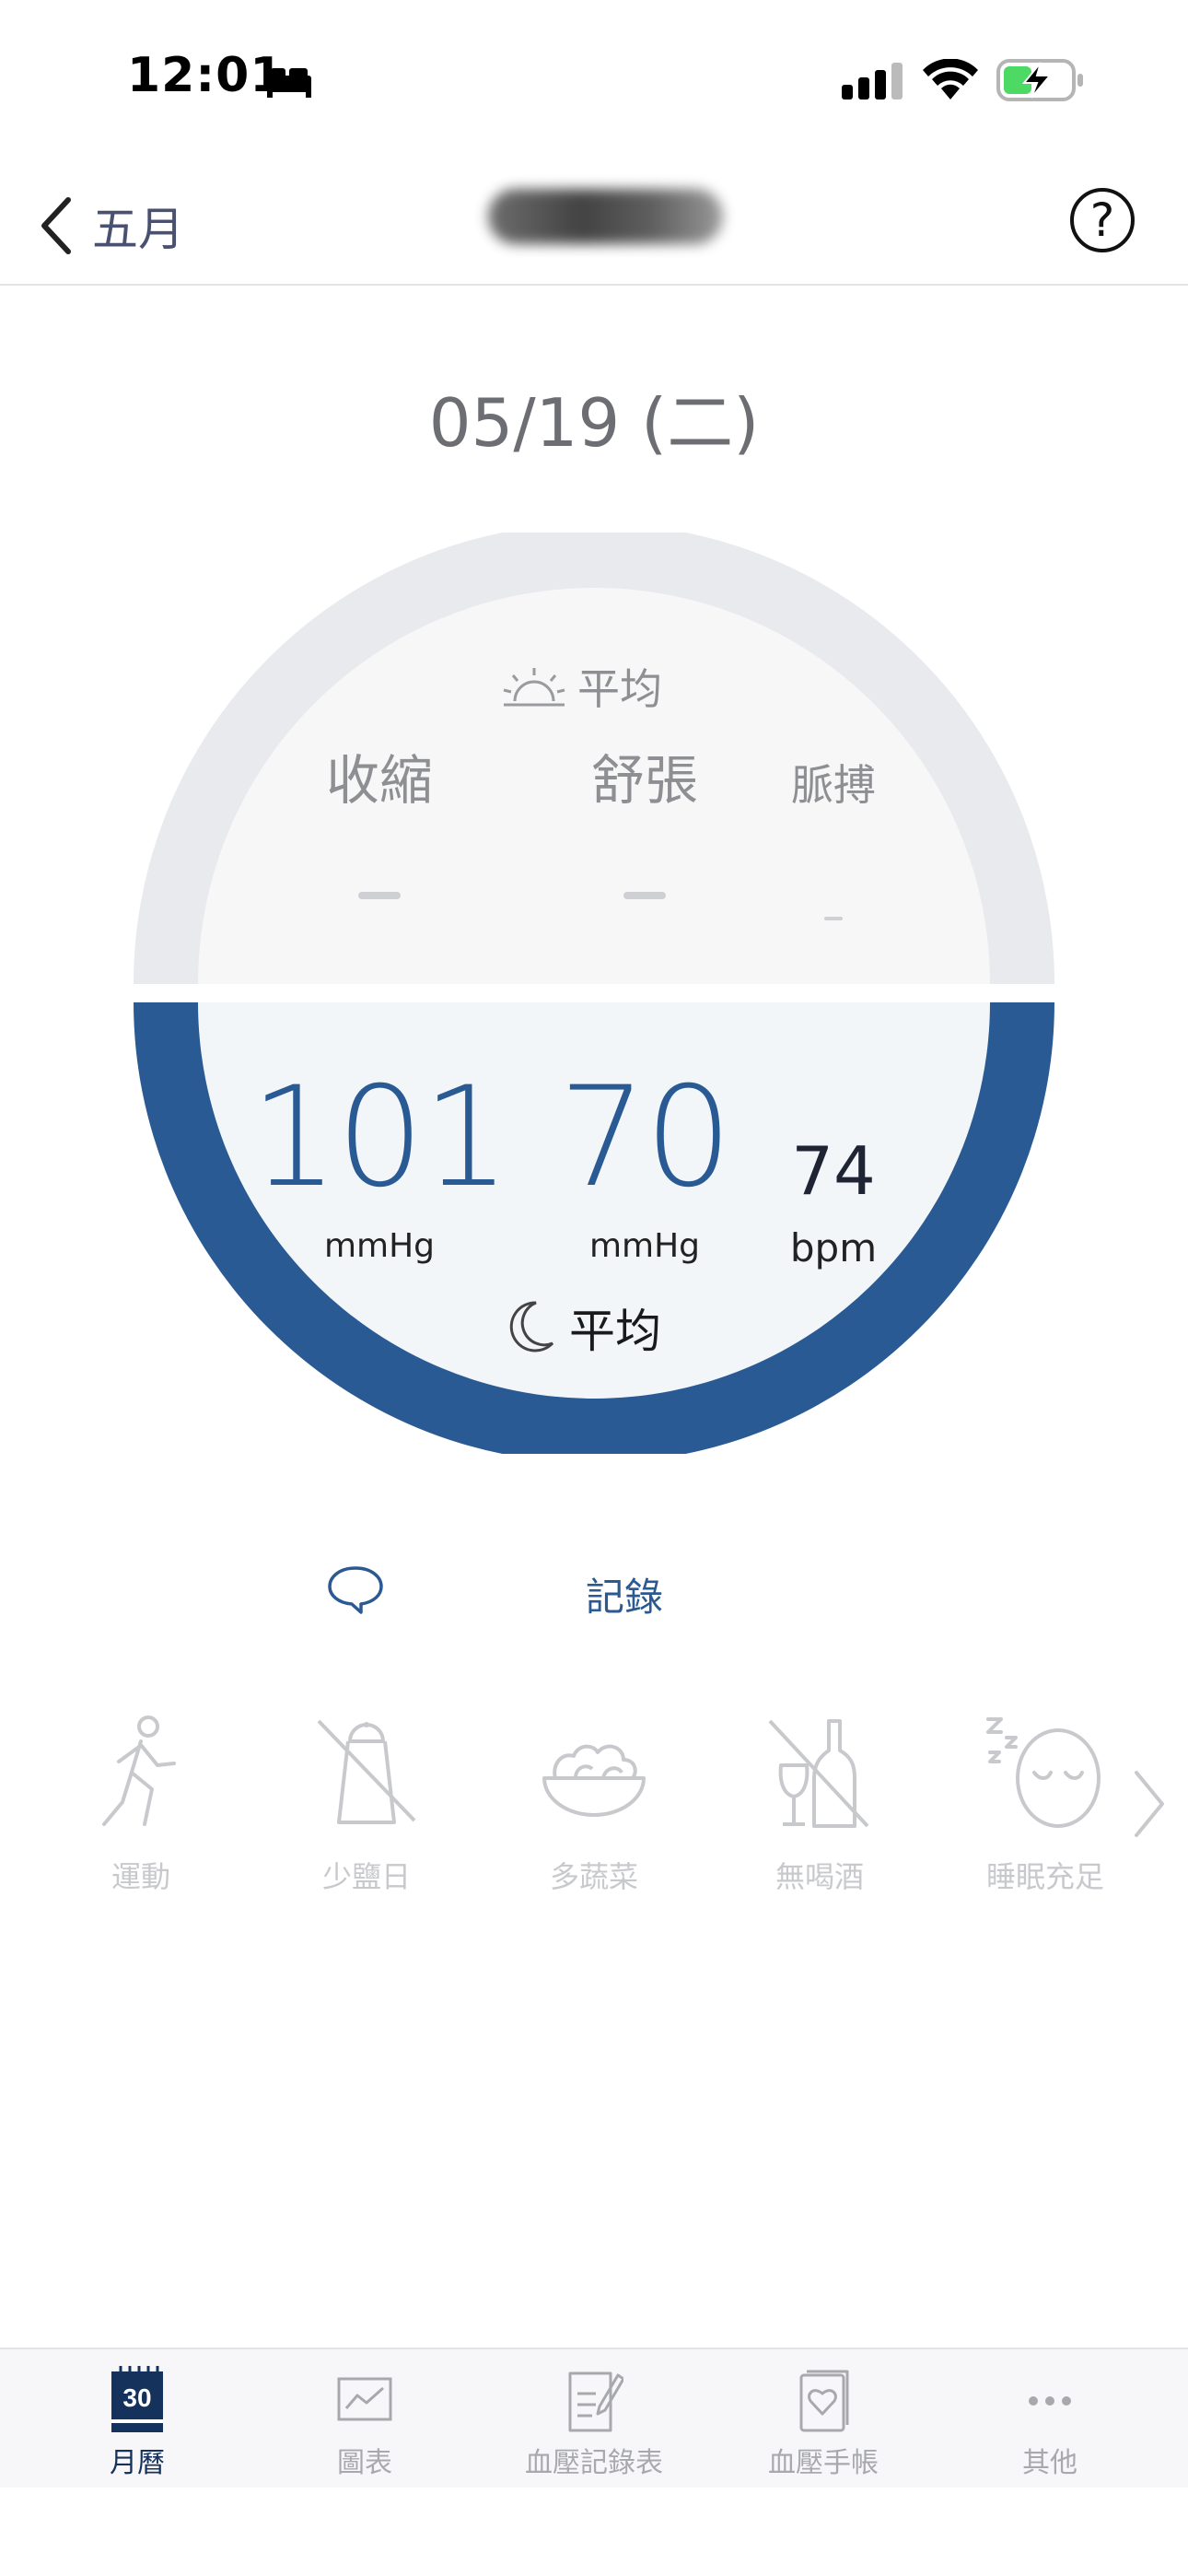 This screenshot has height=2576, width=1188. I want to click on page-date: 05/19 (二), so click(594, 423).